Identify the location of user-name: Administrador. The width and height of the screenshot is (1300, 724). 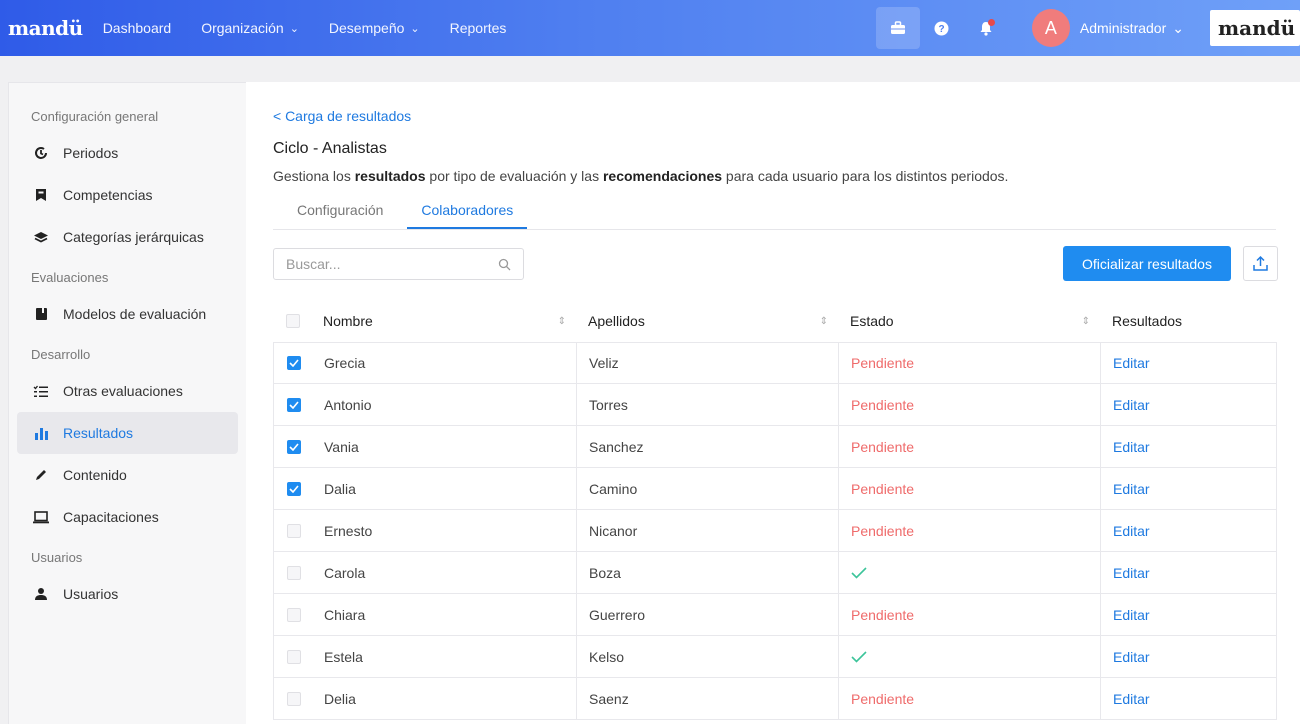
(1123, 28).